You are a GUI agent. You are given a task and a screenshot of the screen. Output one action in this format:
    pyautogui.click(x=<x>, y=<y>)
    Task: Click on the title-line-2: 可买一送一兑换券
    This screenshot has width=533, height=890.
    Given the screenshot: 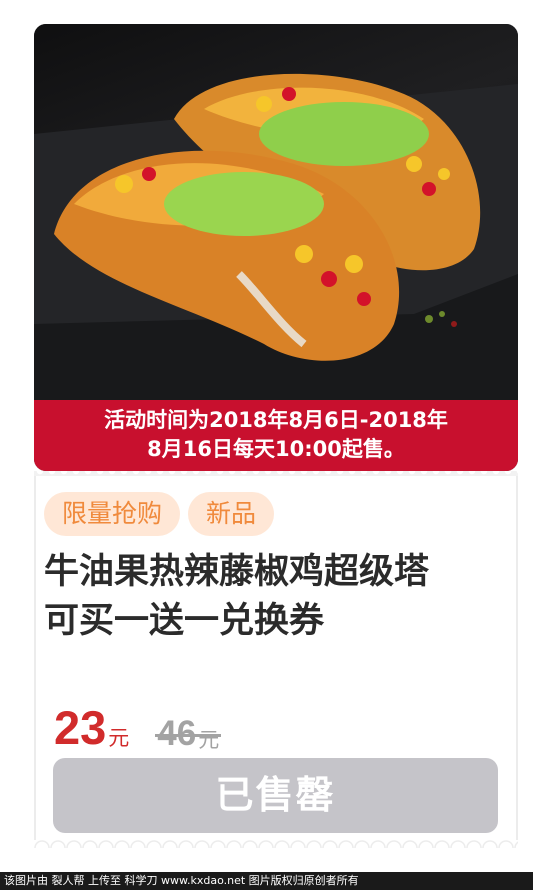 What is the action you would take?
    pyautogui.click(x=184, y=621)
    